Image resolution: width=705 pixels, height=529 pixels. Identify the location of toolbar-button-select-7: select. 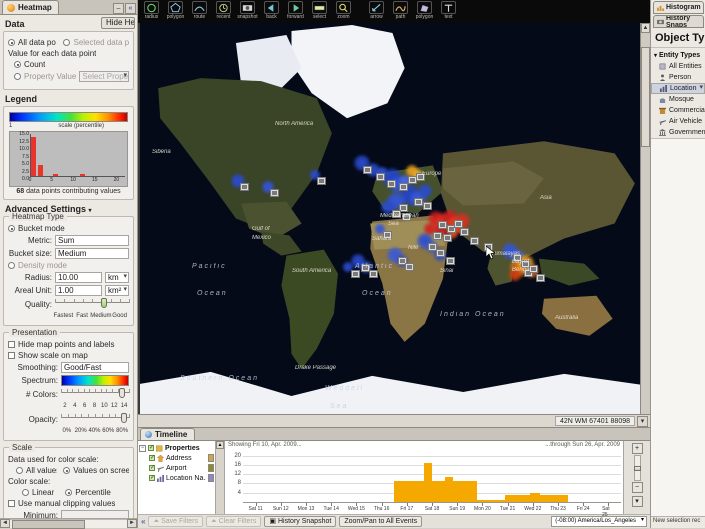
(319, 10).